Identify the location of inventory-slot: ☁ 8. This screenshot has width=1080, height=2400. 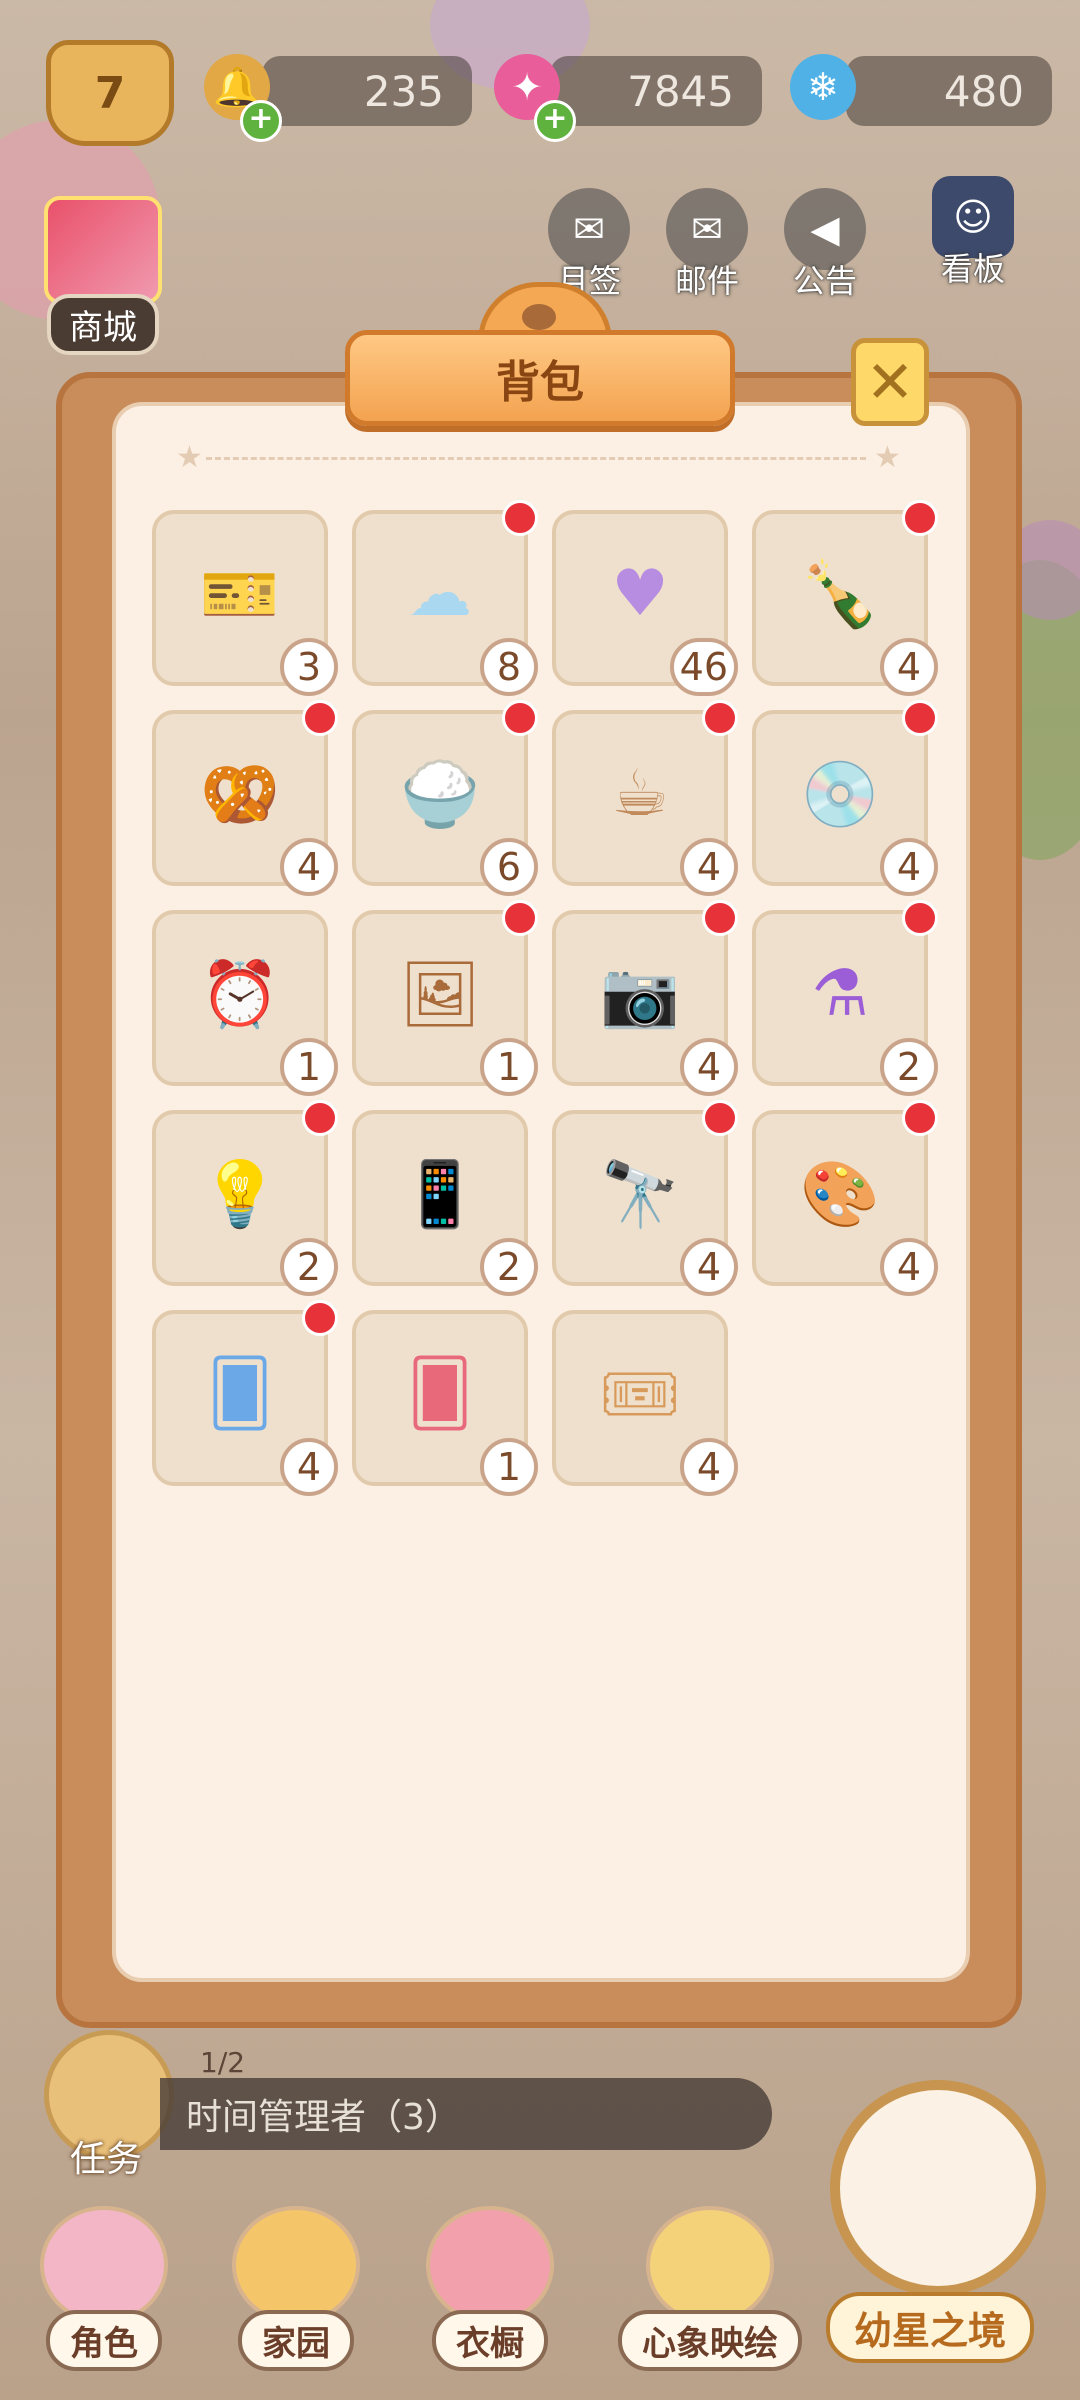
(445, 598).